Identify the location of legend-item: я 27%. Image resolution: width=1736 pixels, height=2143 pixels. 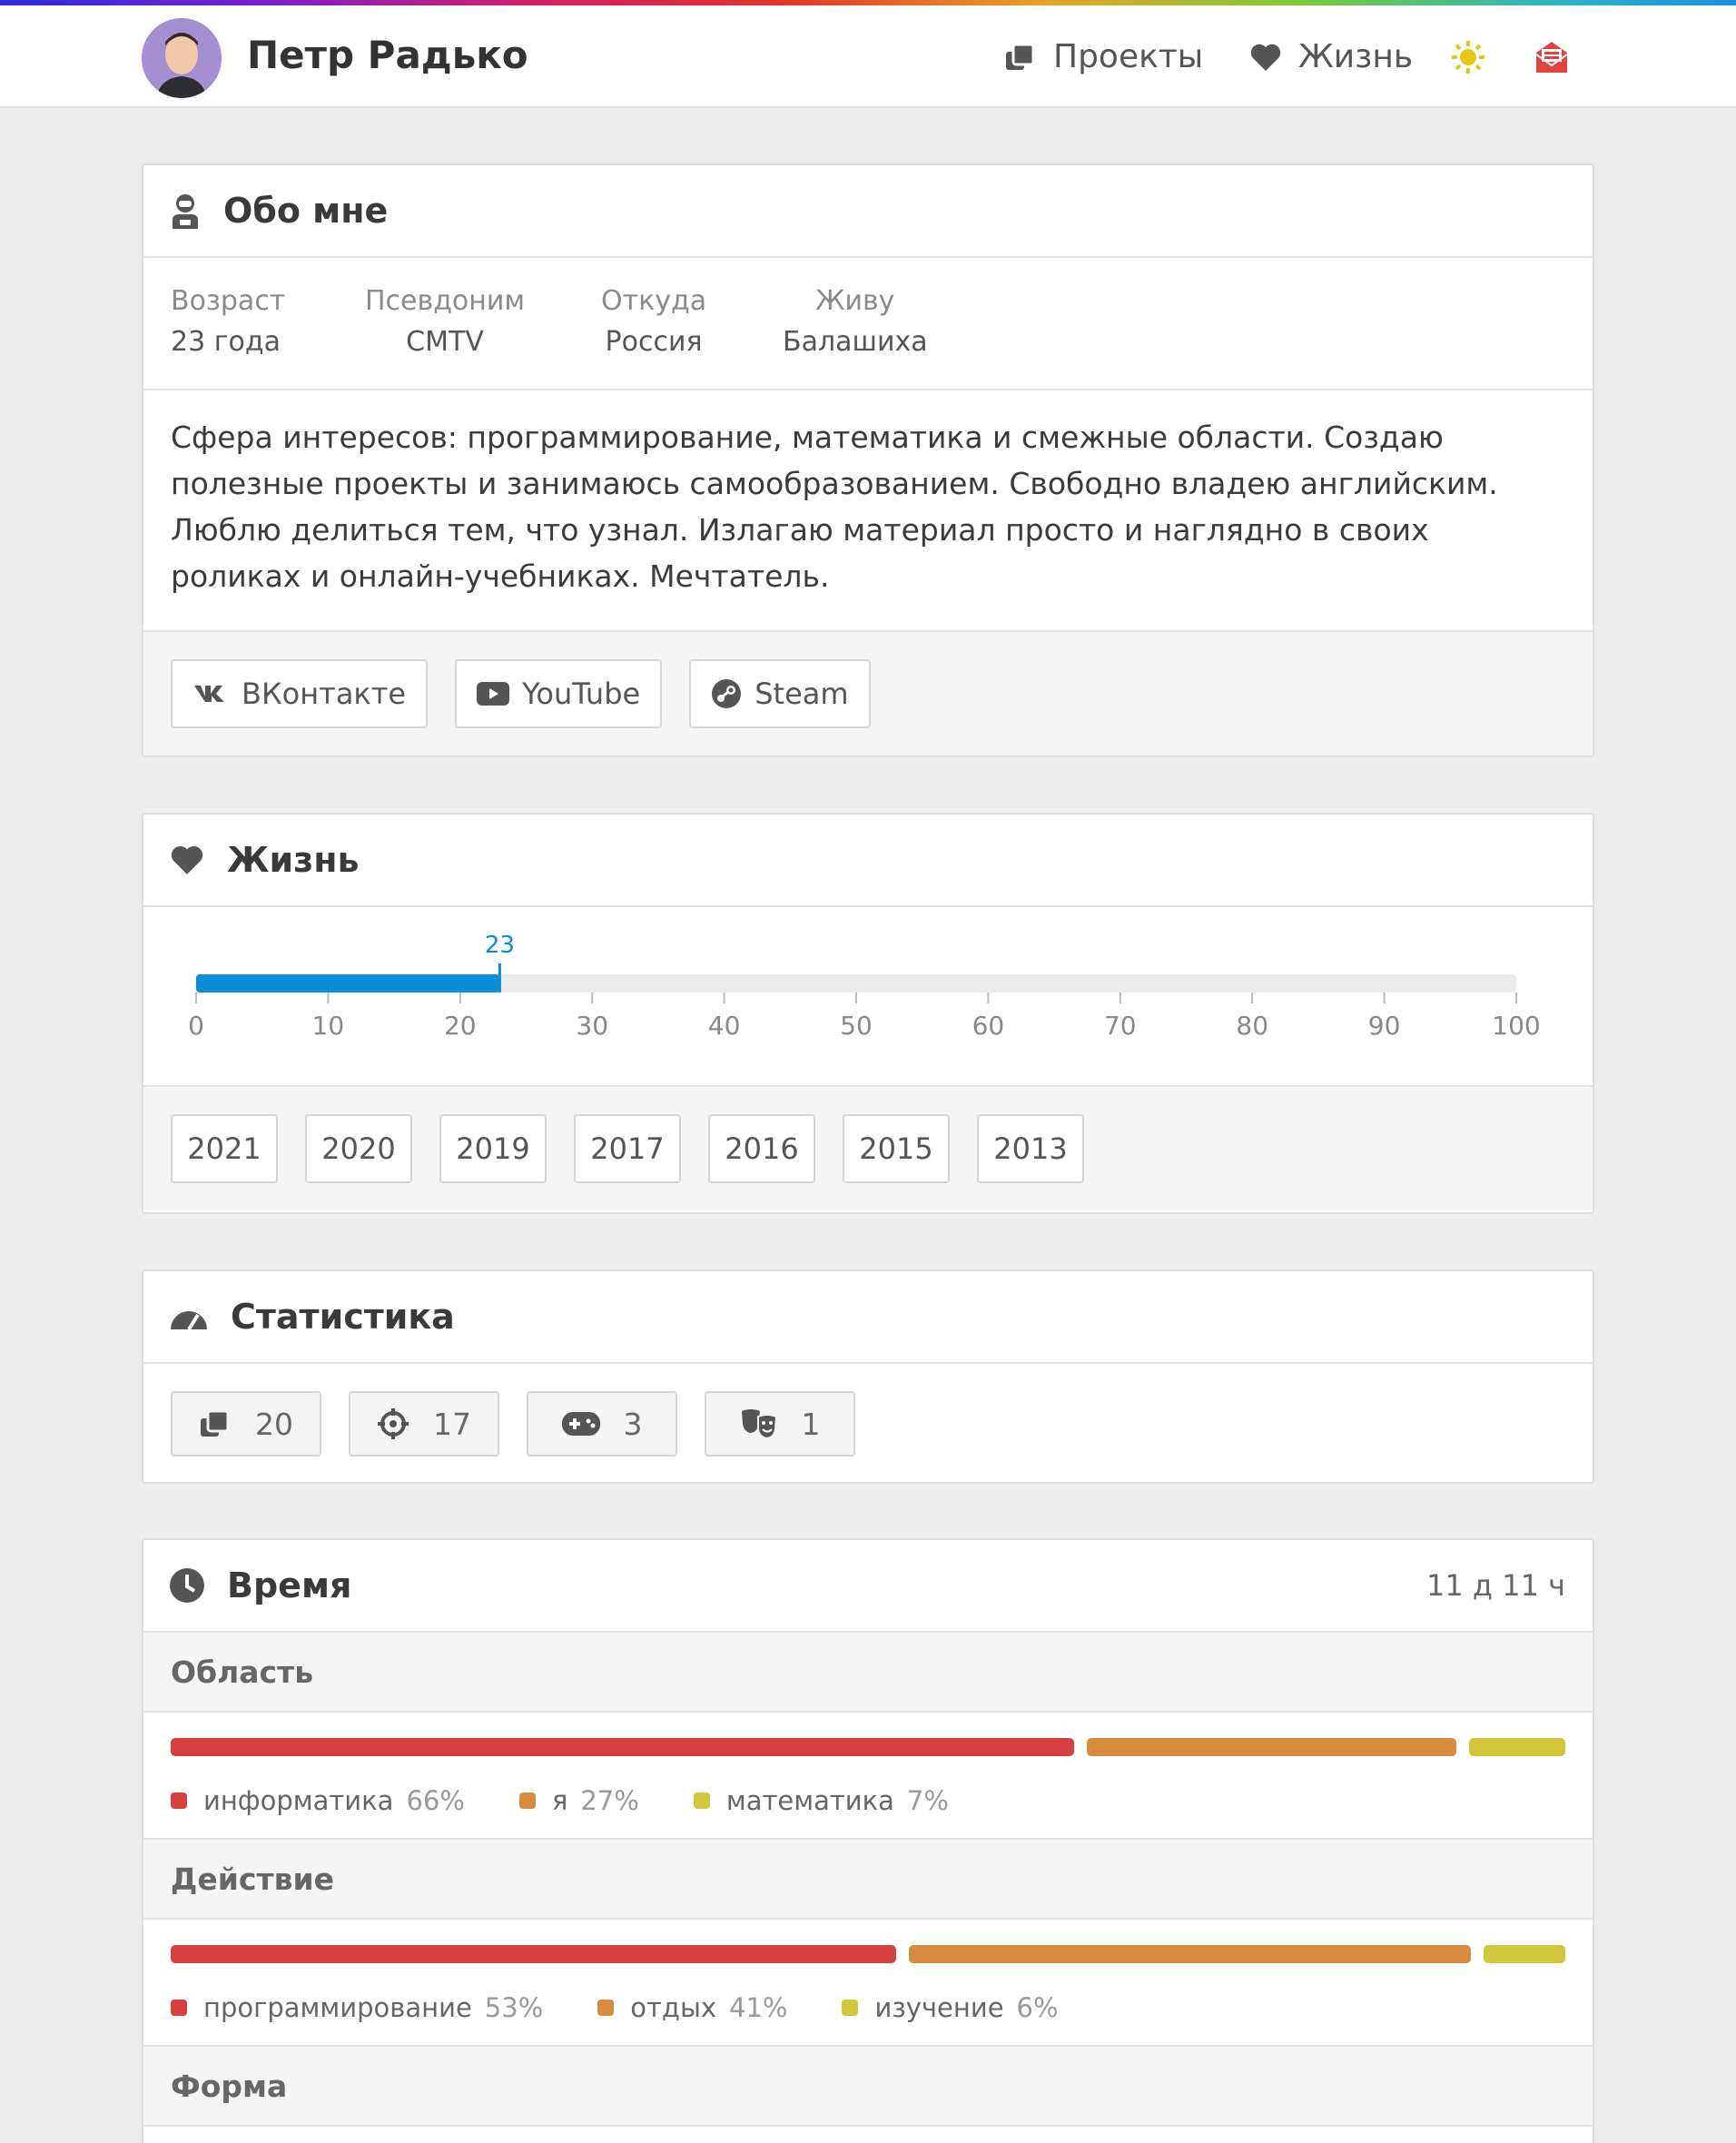
(578, 1800).